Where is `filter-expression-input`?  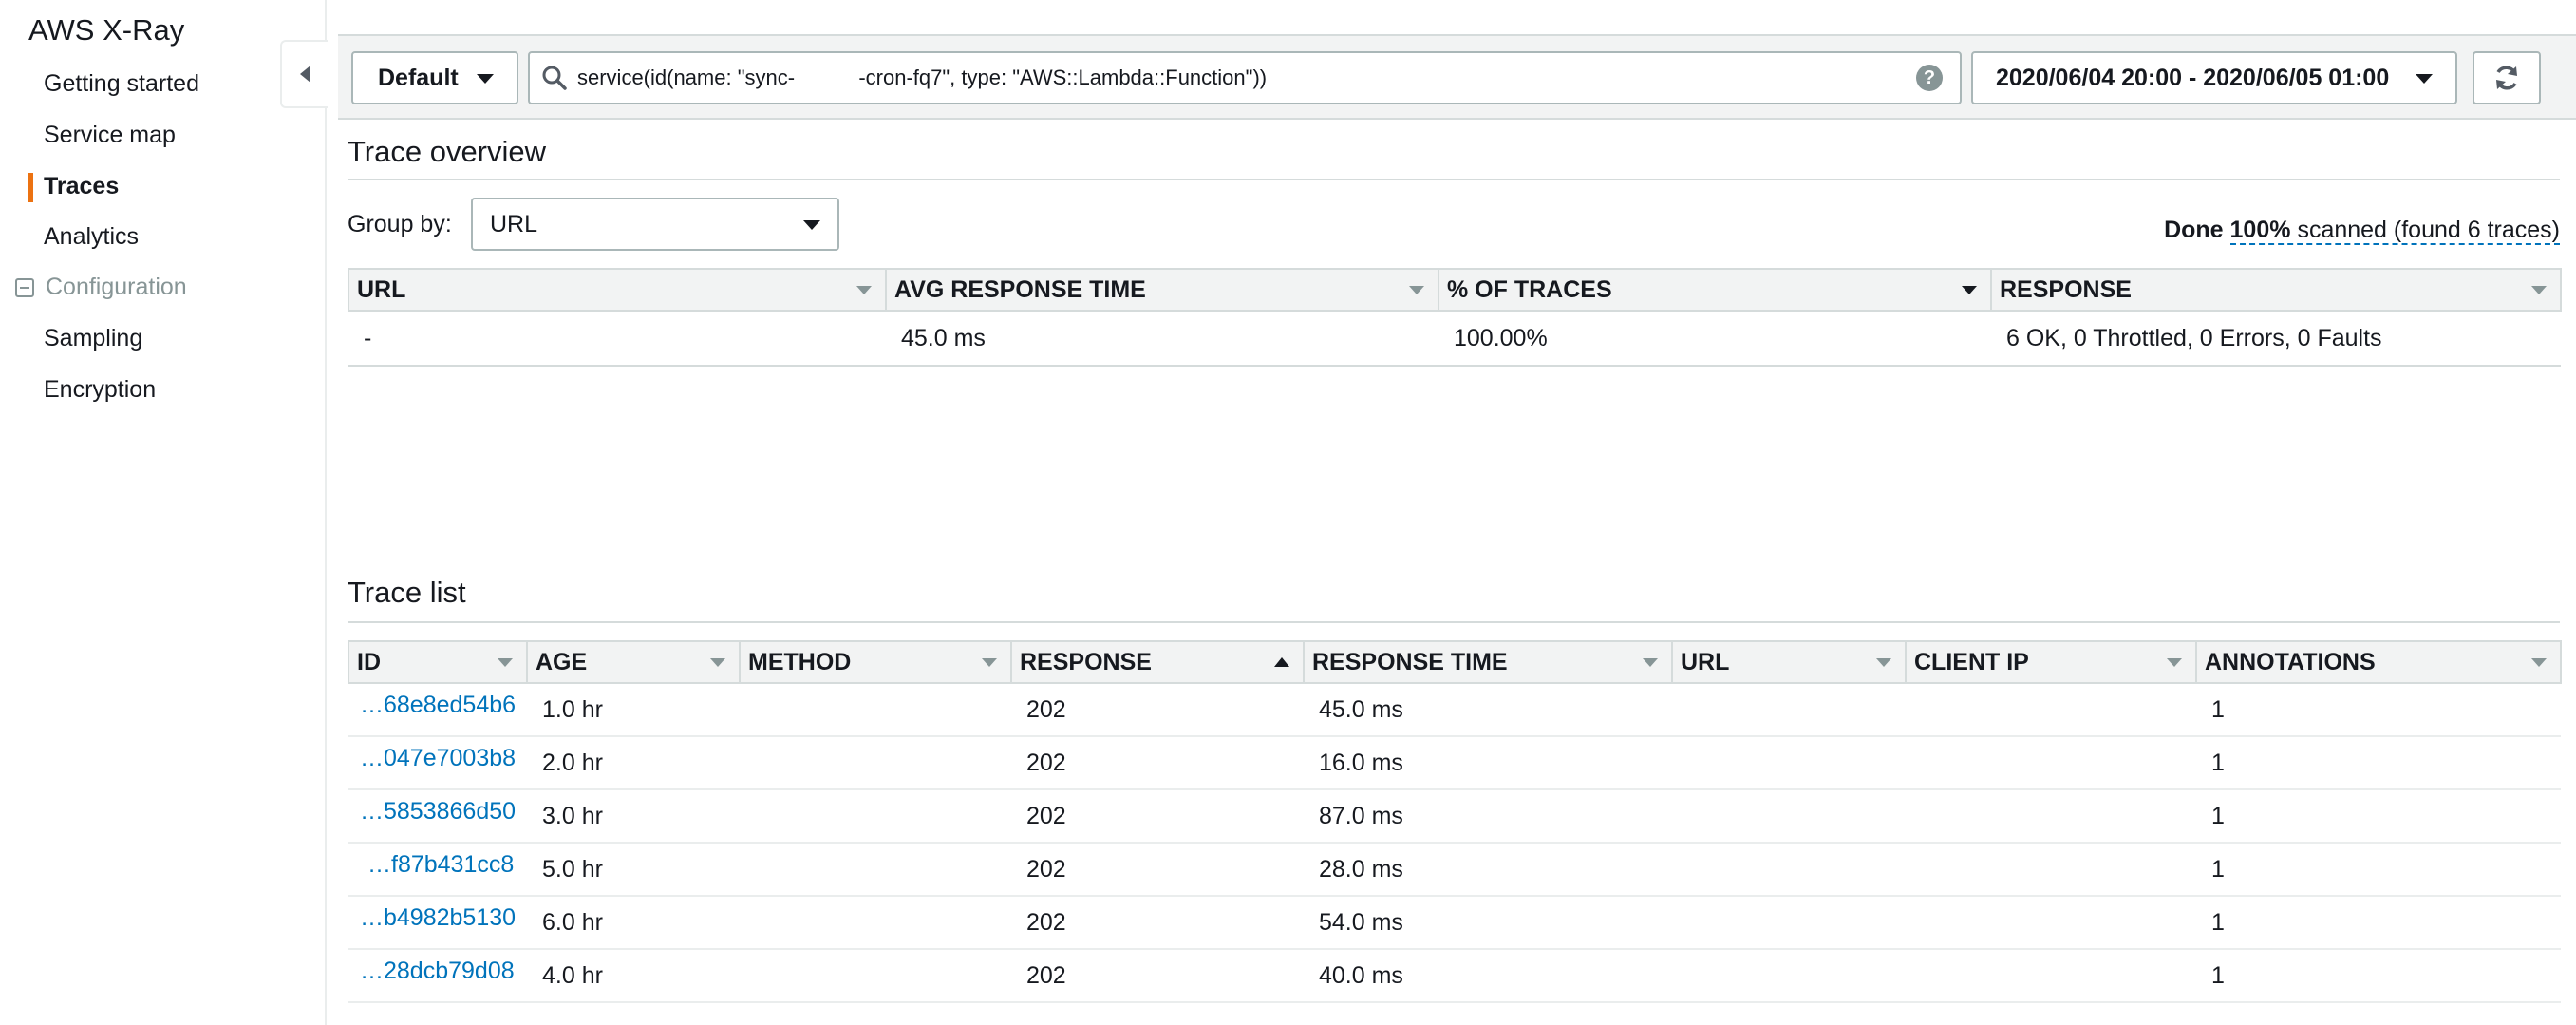 filter-expression-input is located at coordinates (1230, 78).